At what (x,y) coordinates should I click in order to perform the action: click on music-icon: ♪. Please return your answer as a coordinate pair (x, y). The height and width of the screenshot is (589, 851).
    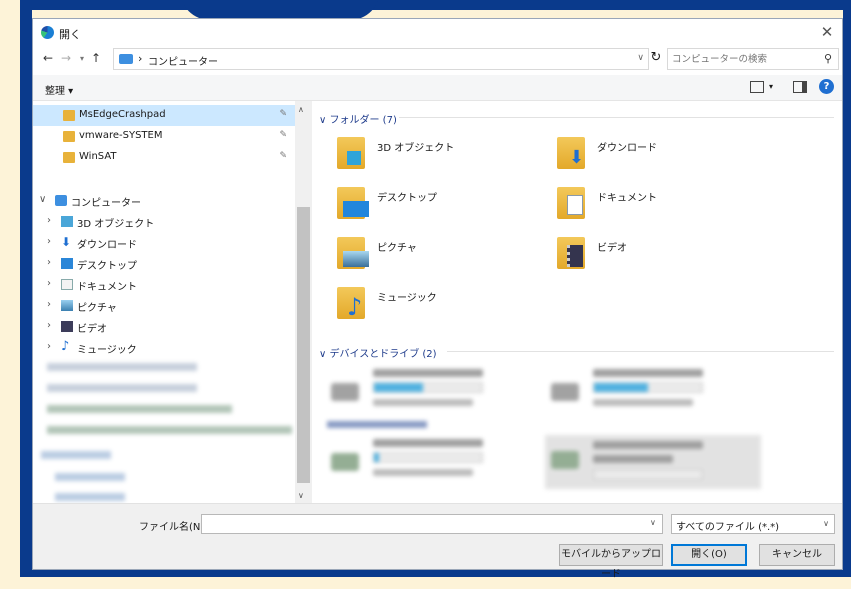
    Looking at the image, I should click on (355, 307).